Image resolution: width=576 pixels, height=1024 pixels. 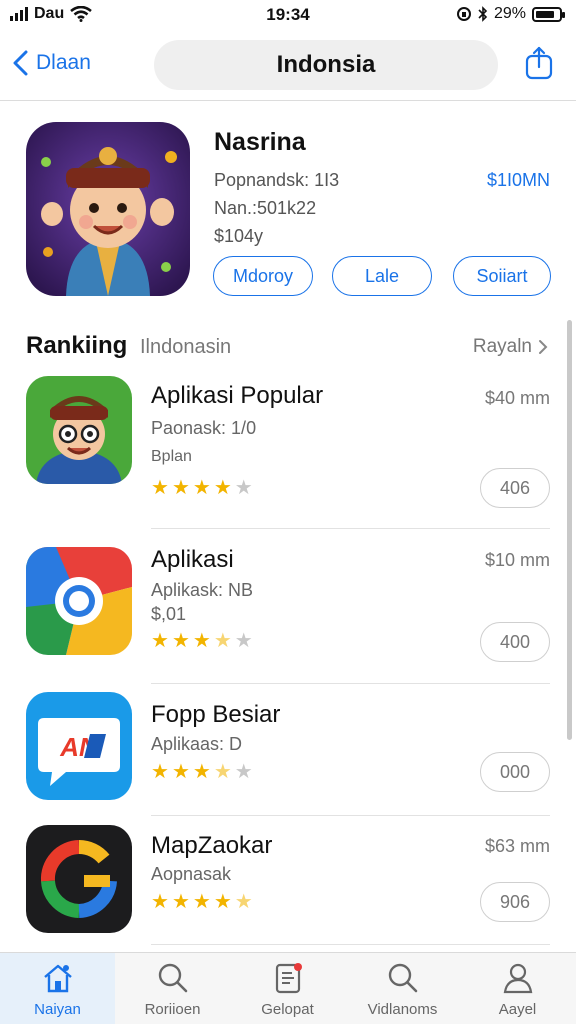 I want to click on app-size-4: $63 mm, so click(x=517, y=846).